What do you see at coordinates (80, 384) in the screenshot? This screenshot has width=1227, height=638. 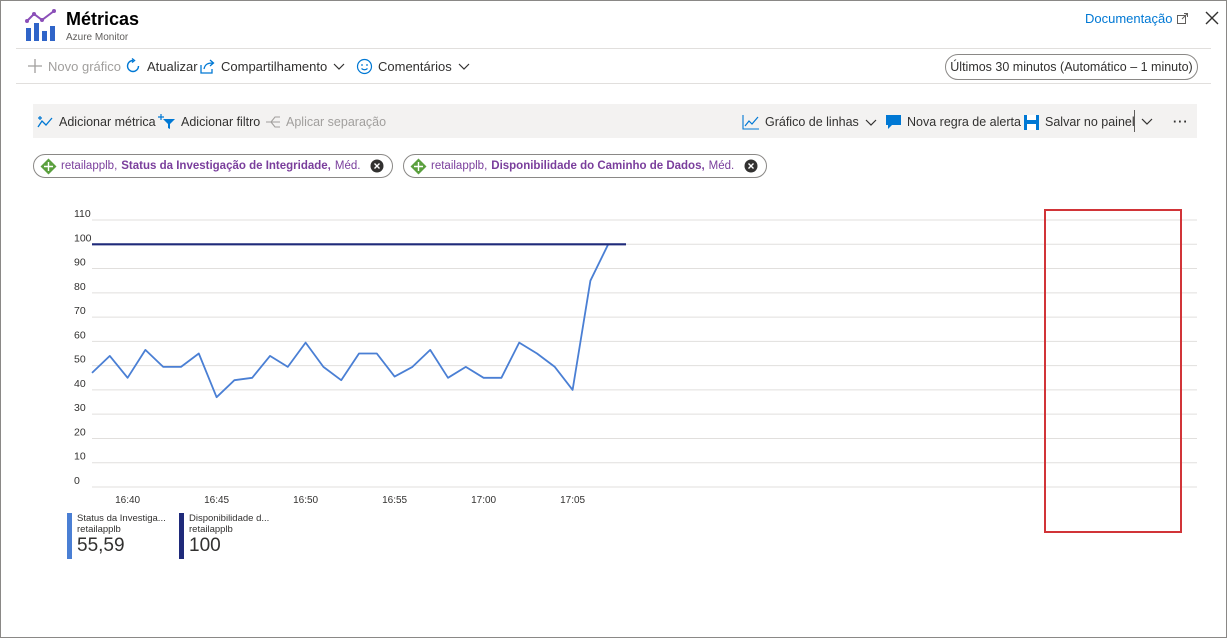 I see `y-tick-label: 40` at bounding box center [80, 384].